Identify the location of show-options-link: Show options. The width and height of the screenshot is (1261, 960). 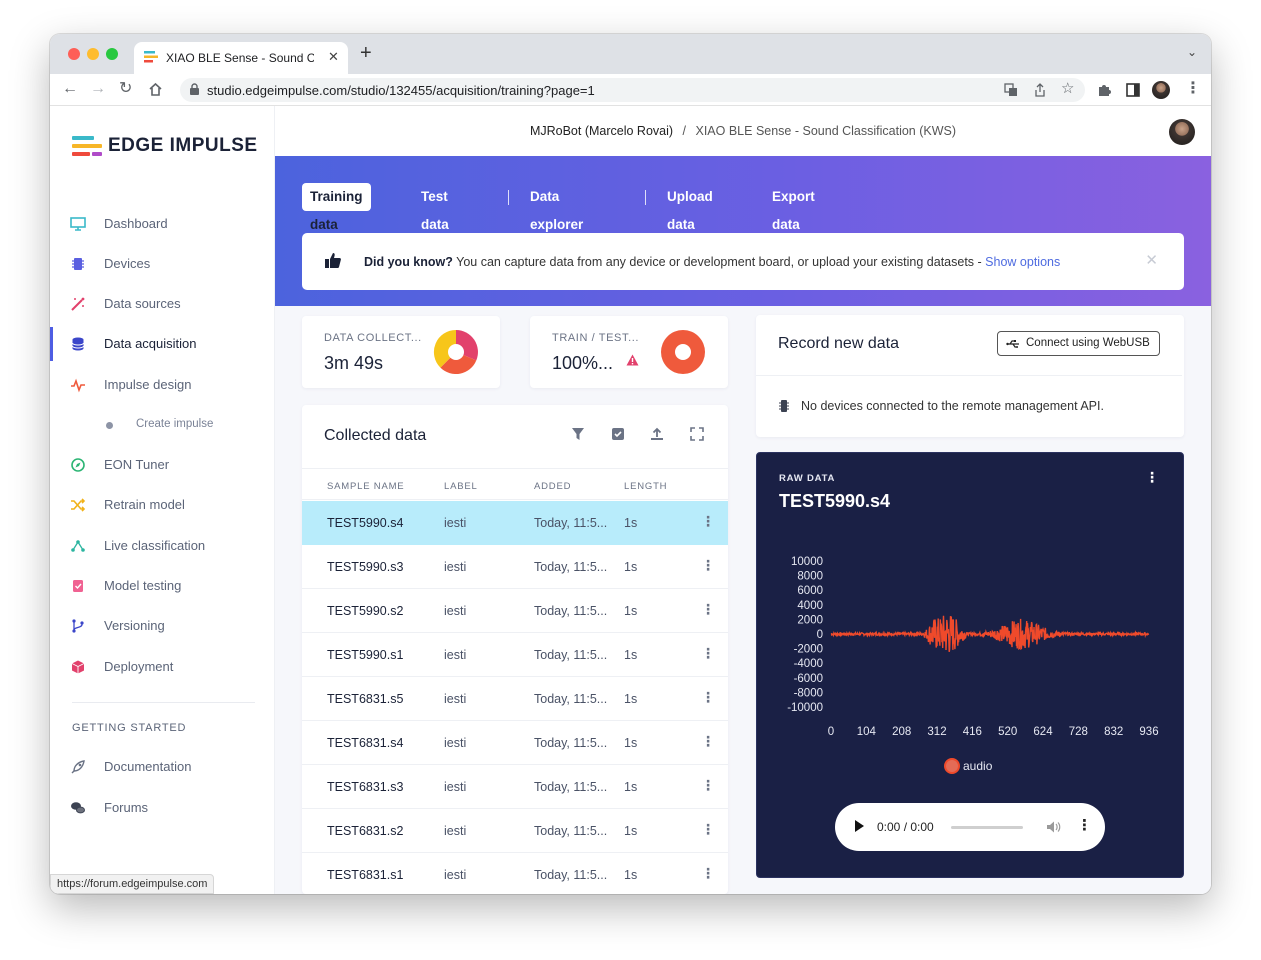
(1022, 262).